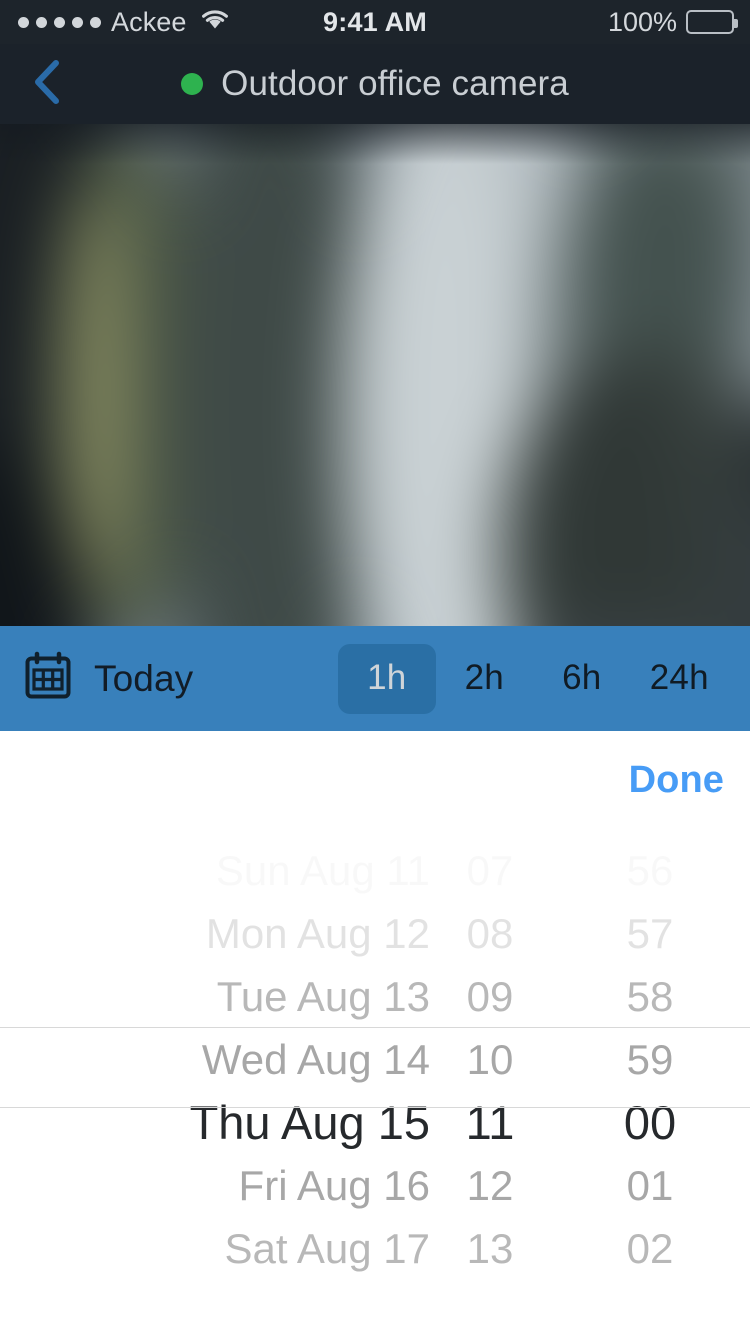 The height and width of the screenshot is (1334, 750). I want to click on picker-minute-cell: 57, so click(650, 933).